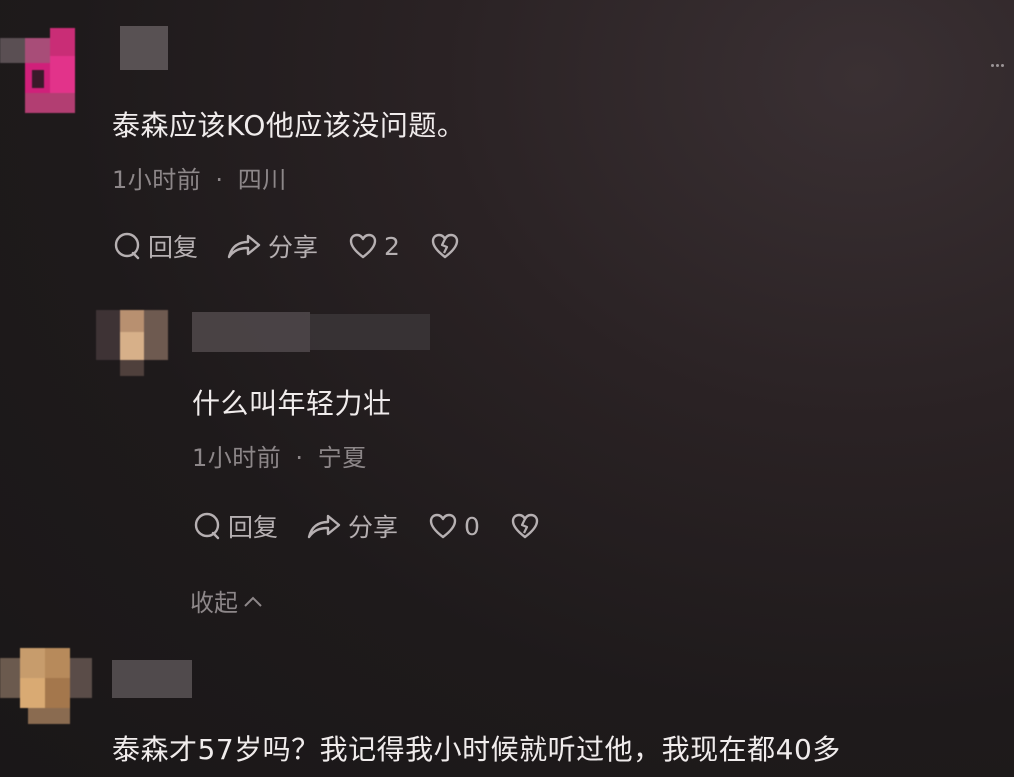 This screenshot has width=1014, height=777. What do you see at coordinates (253, 601) in the screenshot?
I see `chevron-up-icon` at bounding box center [253, 601].